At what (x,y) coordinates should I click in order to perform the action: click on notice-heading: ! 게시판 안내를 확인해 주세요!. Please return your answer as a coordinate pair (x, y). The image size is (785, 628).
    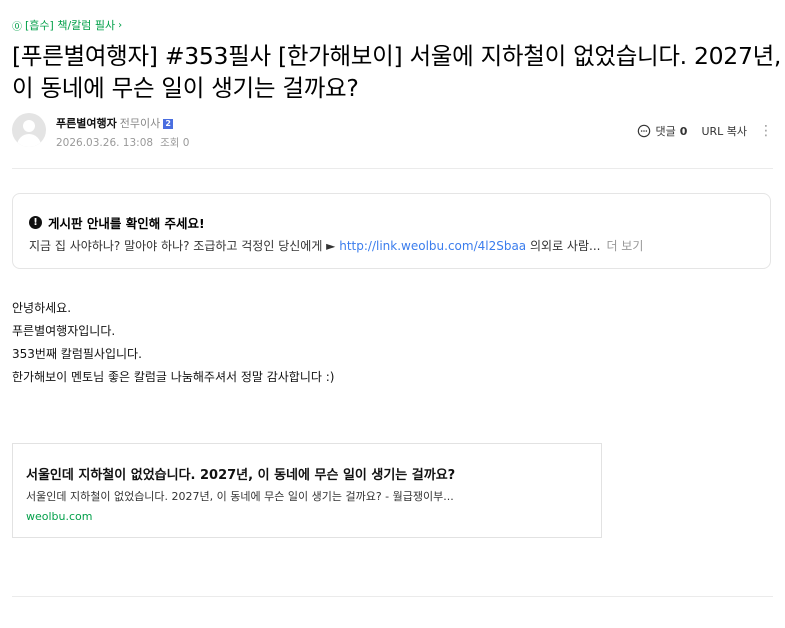
    Looking at the image, I should click on (117, 222).